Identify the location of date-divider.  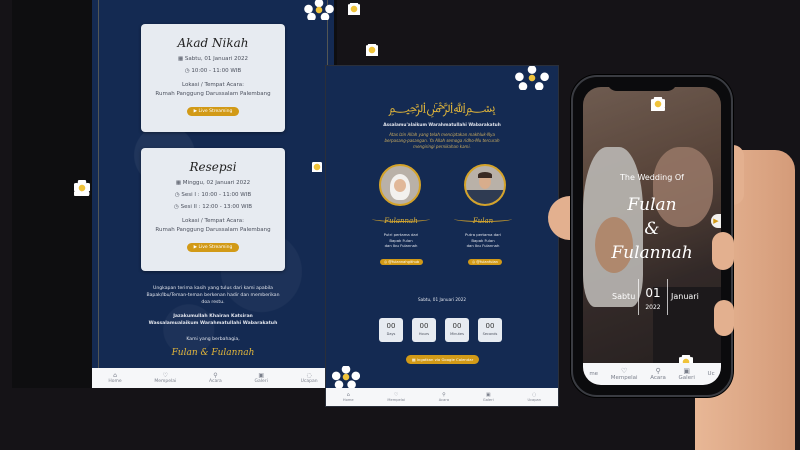
(638, 297).